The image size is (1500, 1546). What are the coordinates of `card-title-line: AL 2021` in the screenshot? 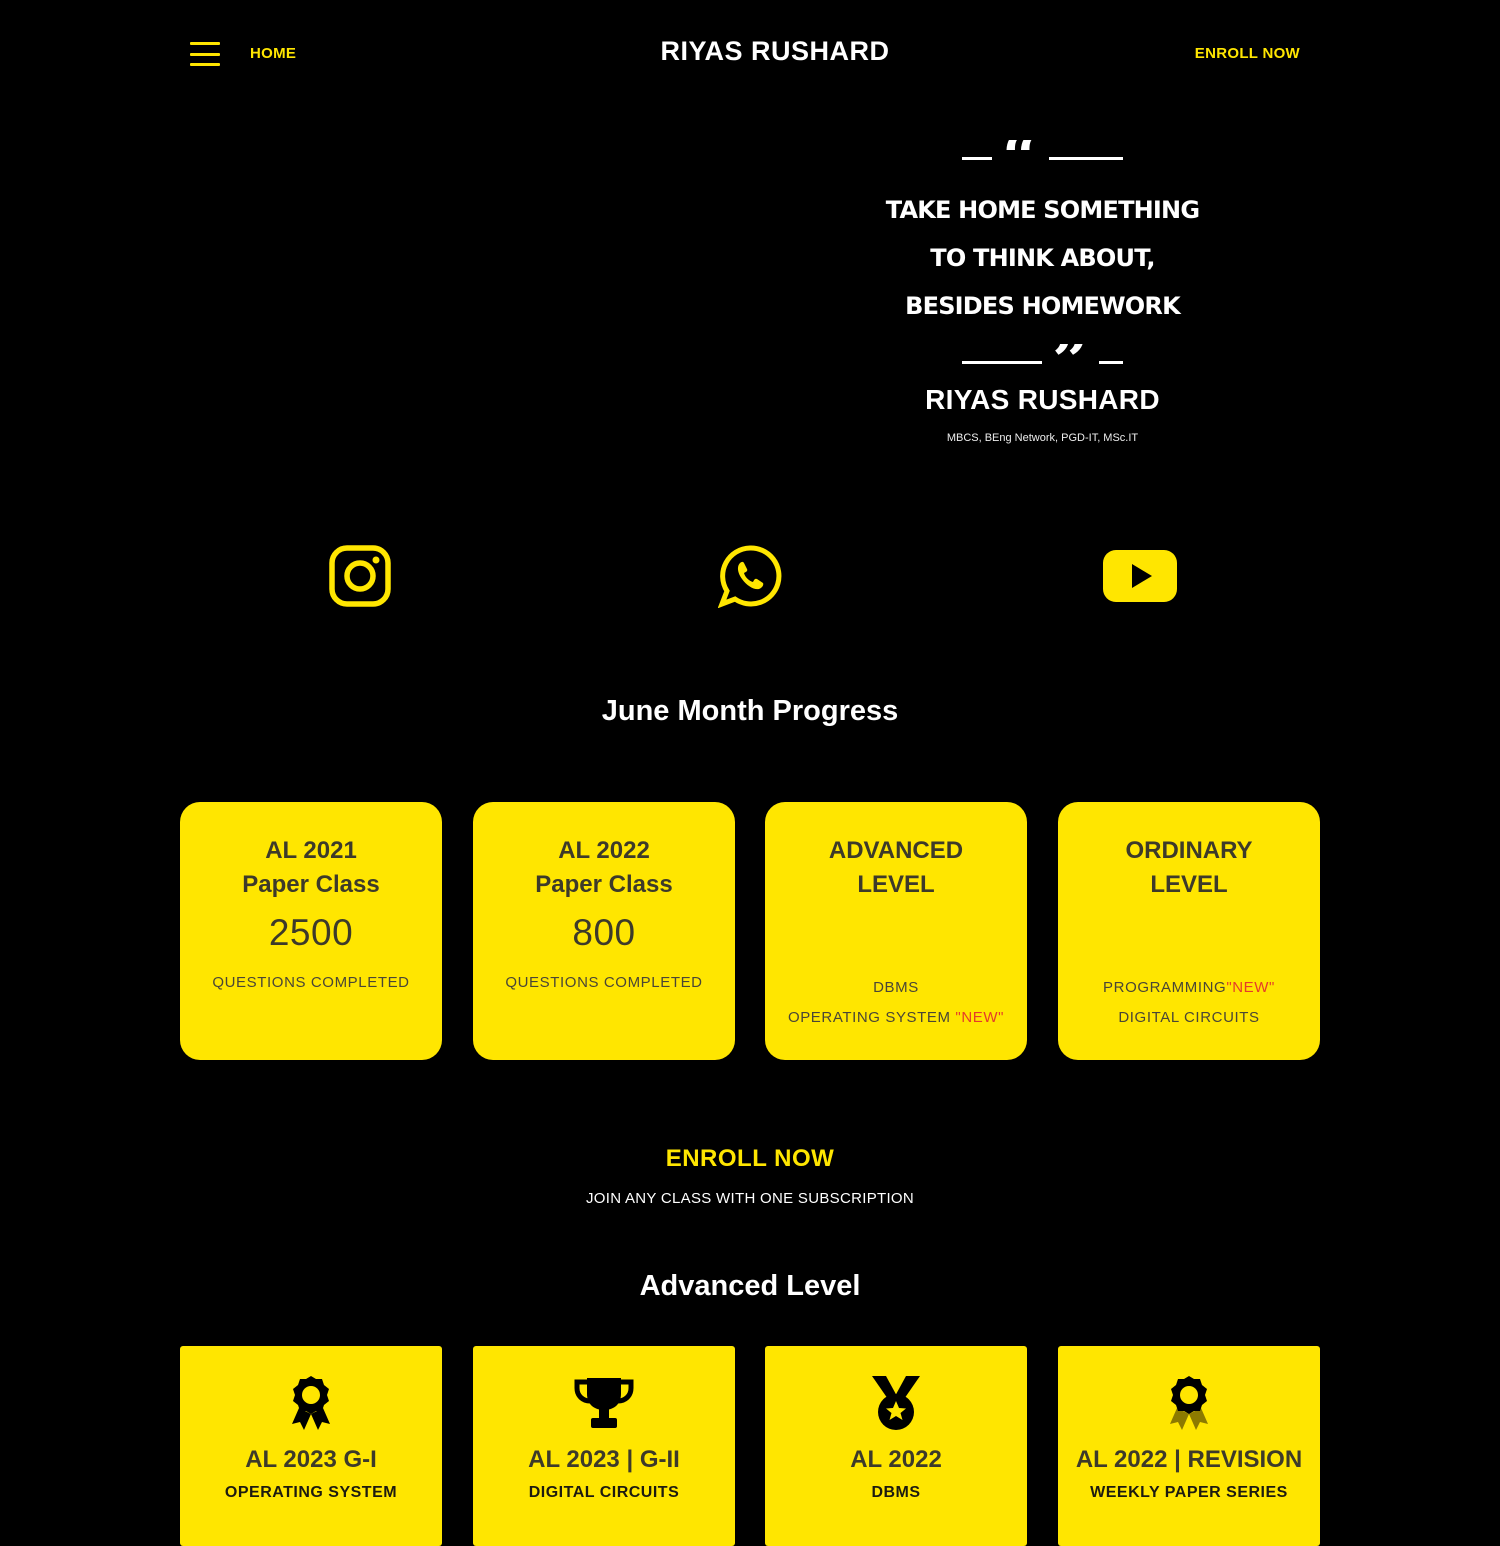 It's located at (311, 850).